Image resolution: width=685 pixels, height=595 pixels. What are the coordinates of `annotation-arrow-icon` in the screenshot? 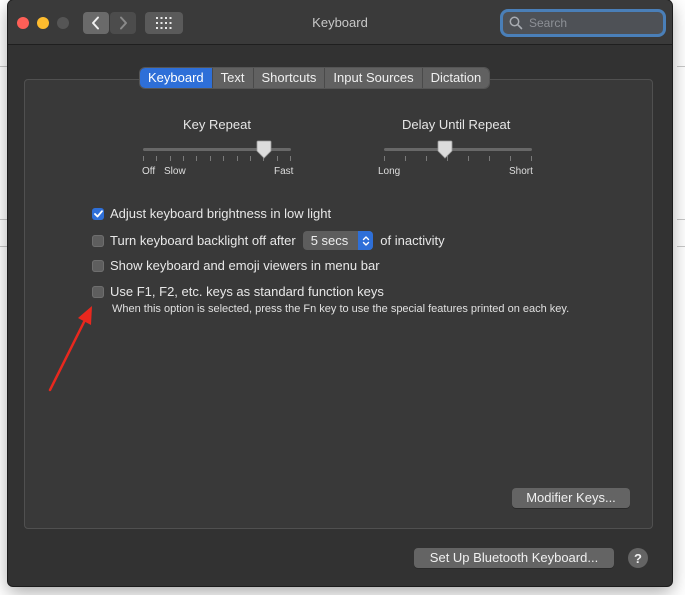 It's located at (70, 349).